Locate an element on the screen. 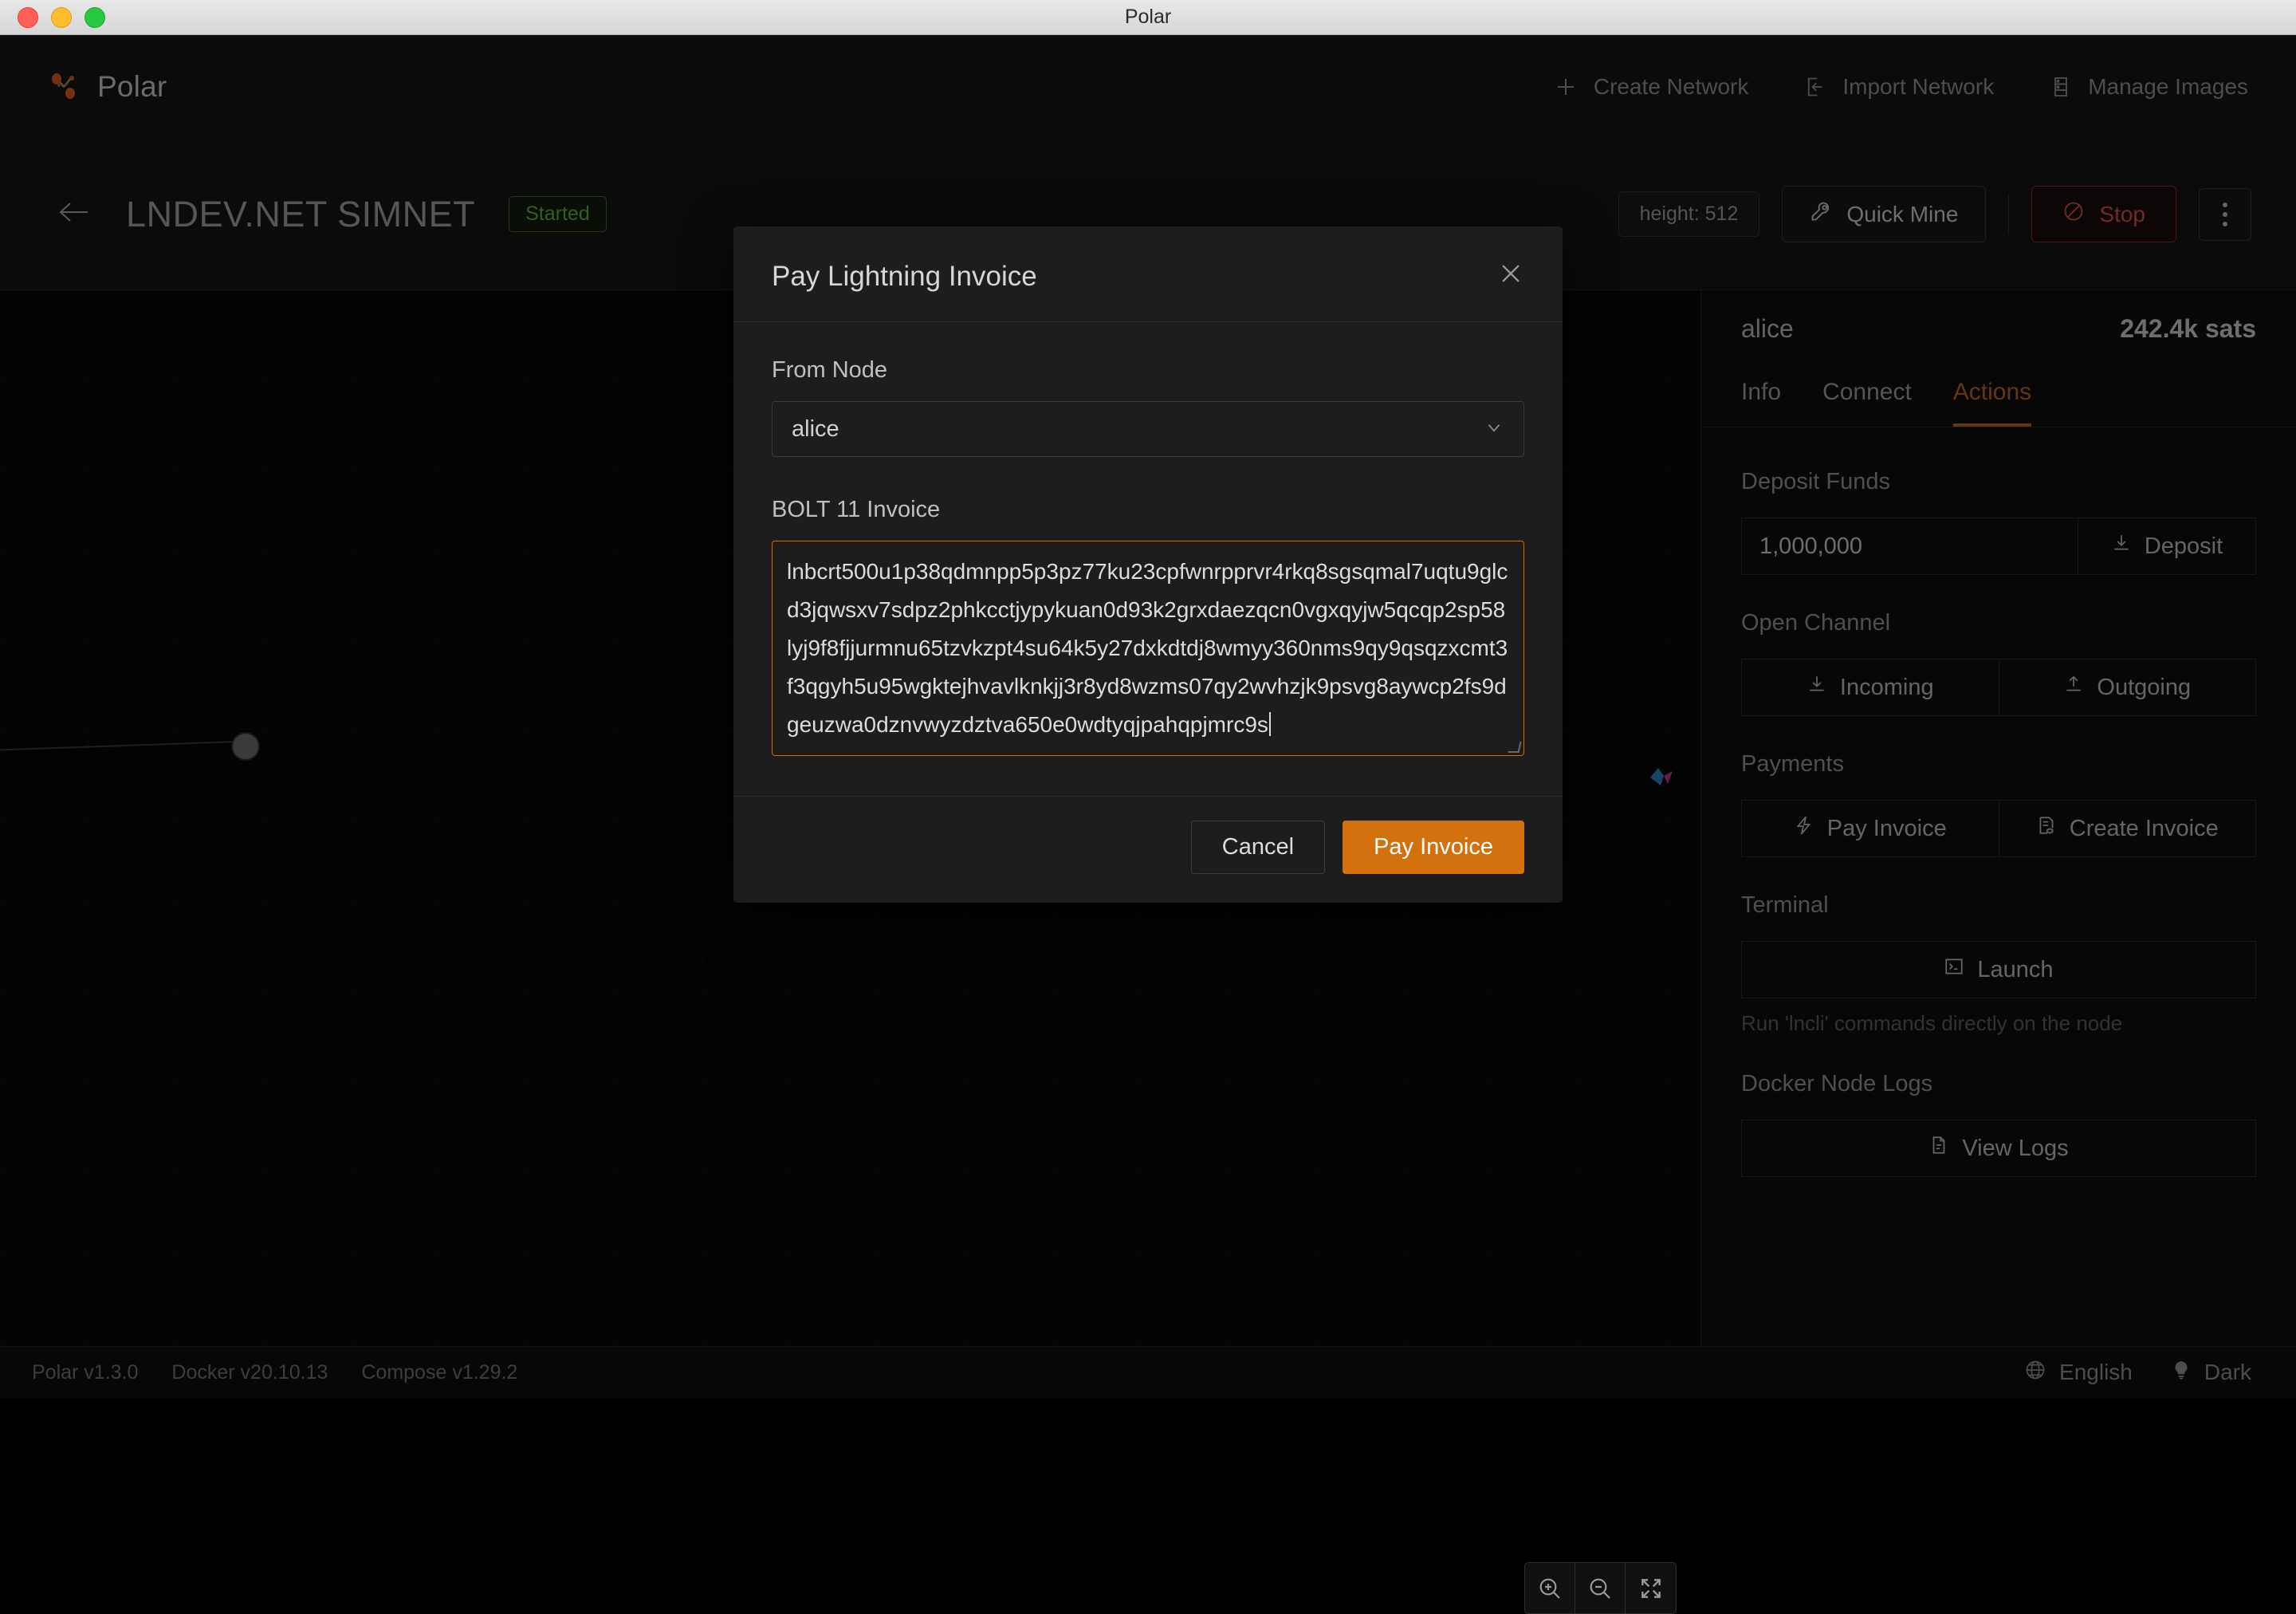 This screenshot has width=2296, height=1614. text-caret is located at coordinates (1269, 724).